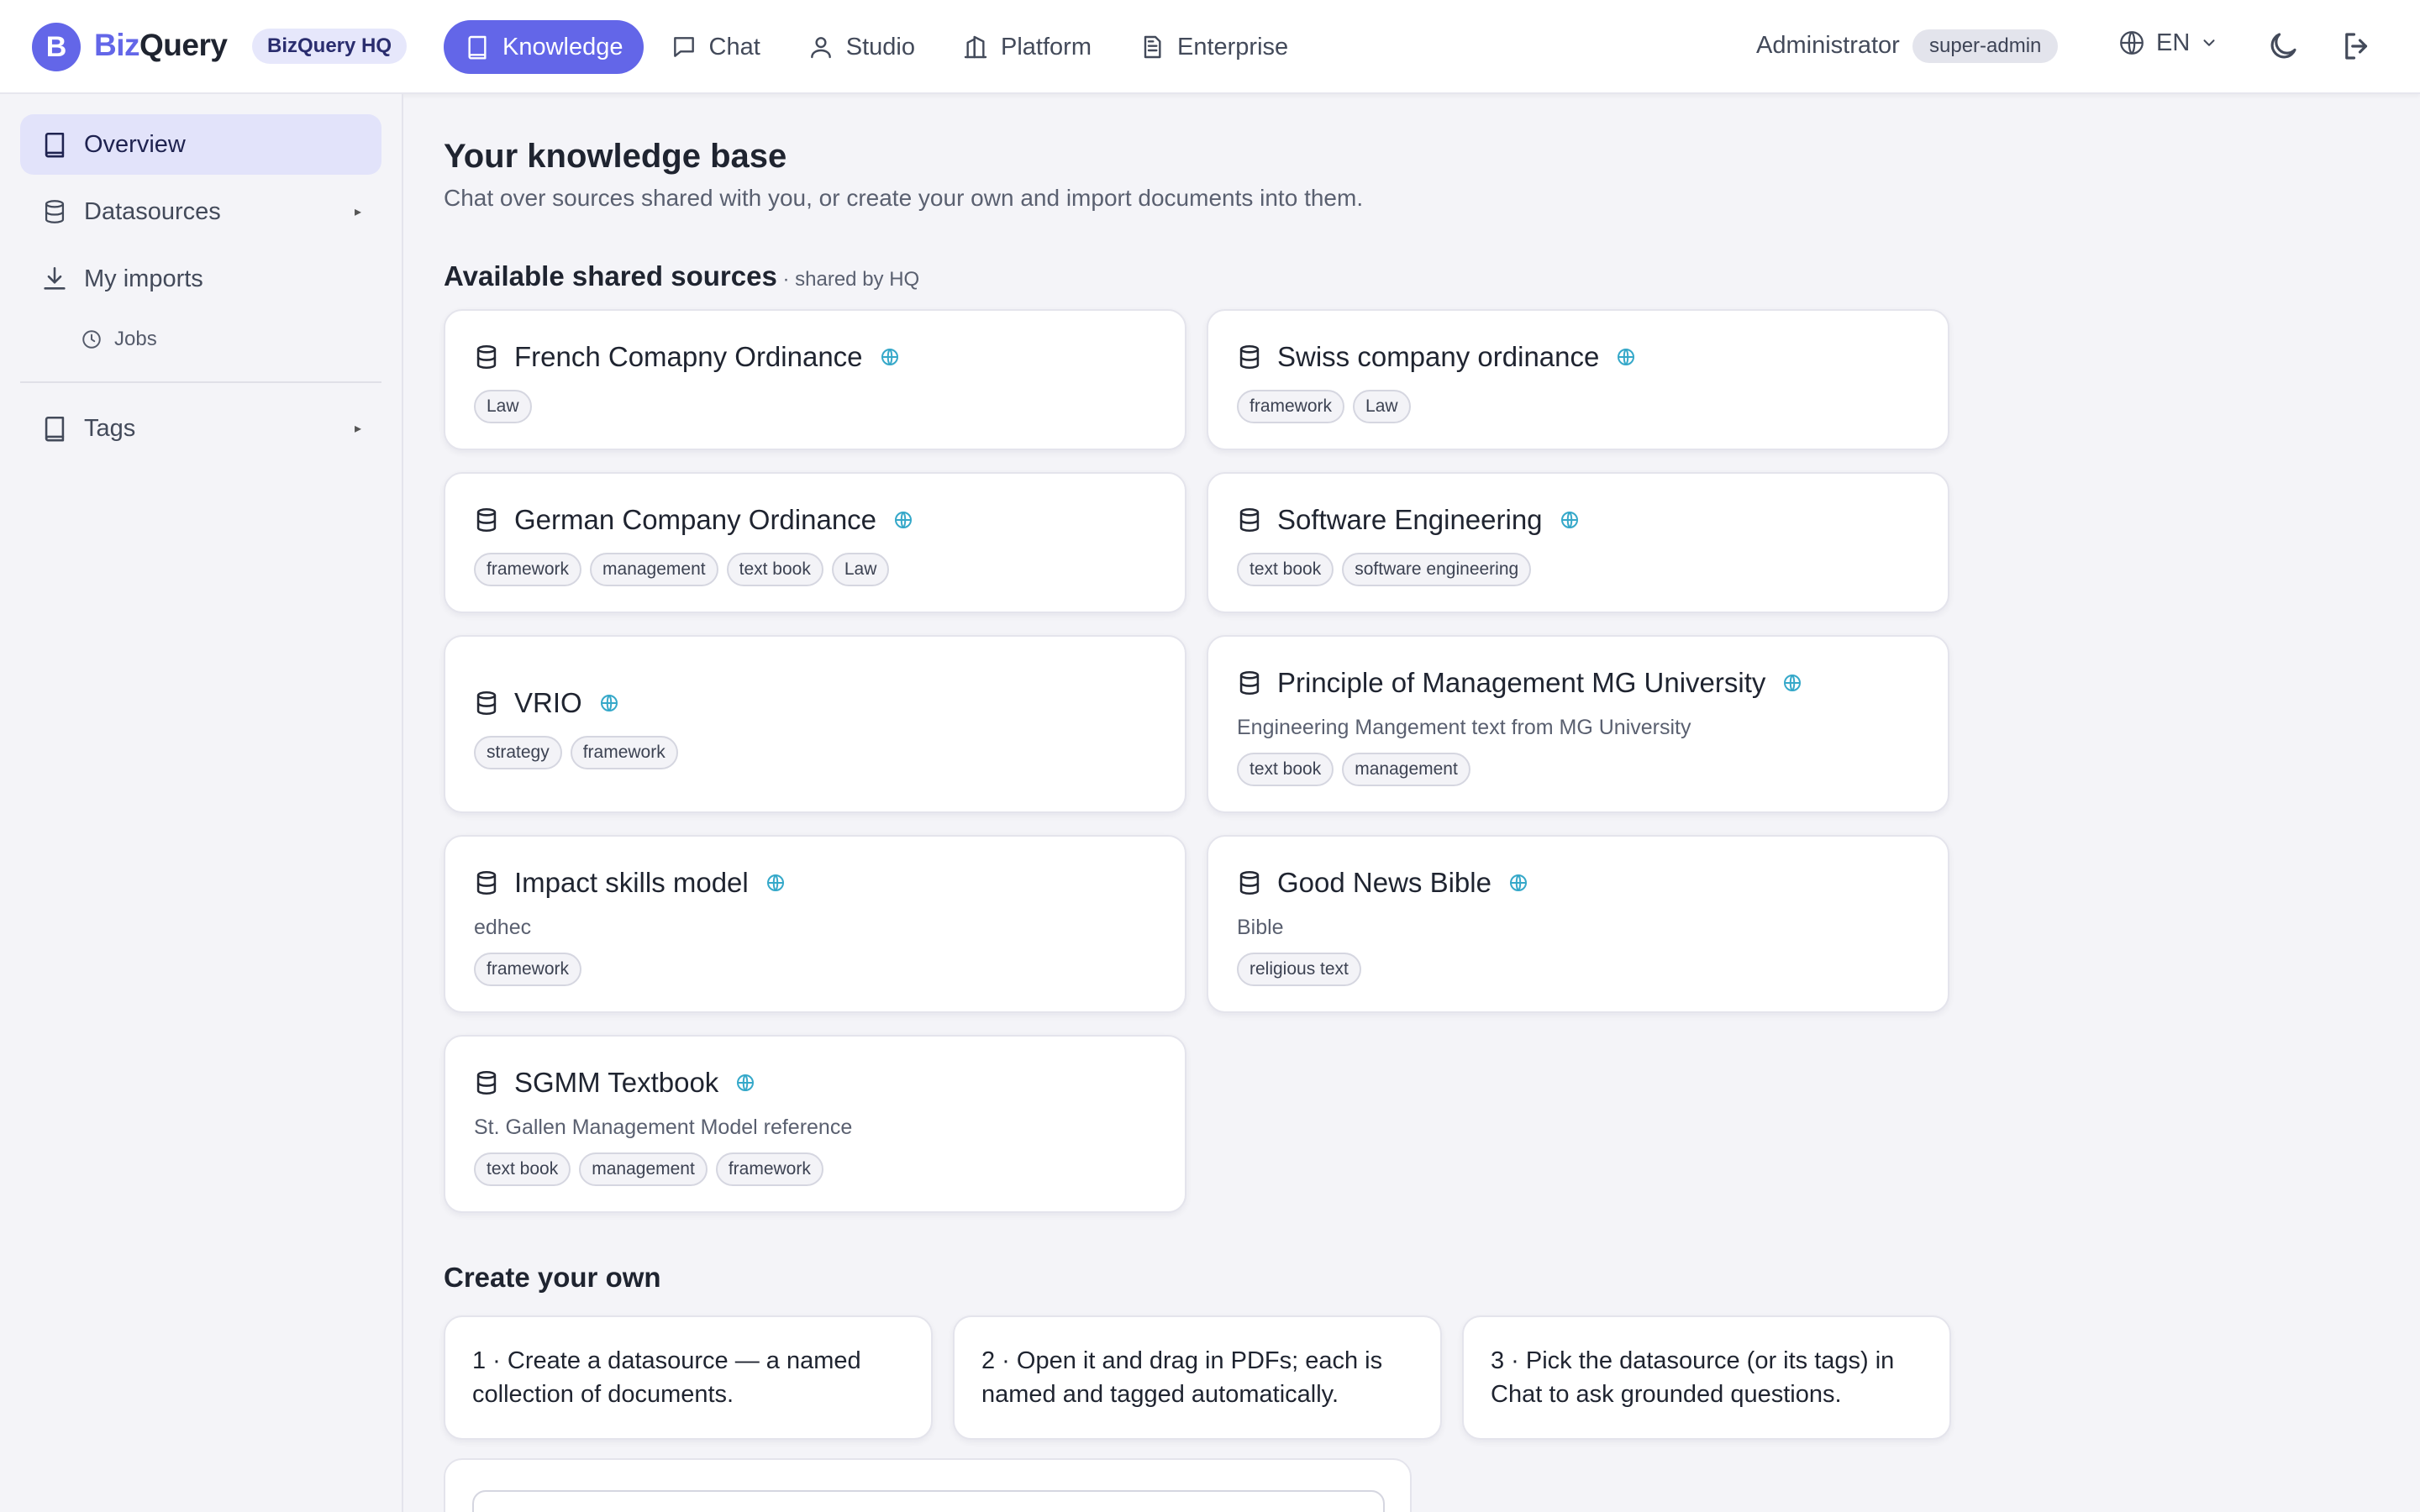 This screenshot has width=2420, height=1512. I want to click on source-card: VRIO strategy framework, so click(815, 724).